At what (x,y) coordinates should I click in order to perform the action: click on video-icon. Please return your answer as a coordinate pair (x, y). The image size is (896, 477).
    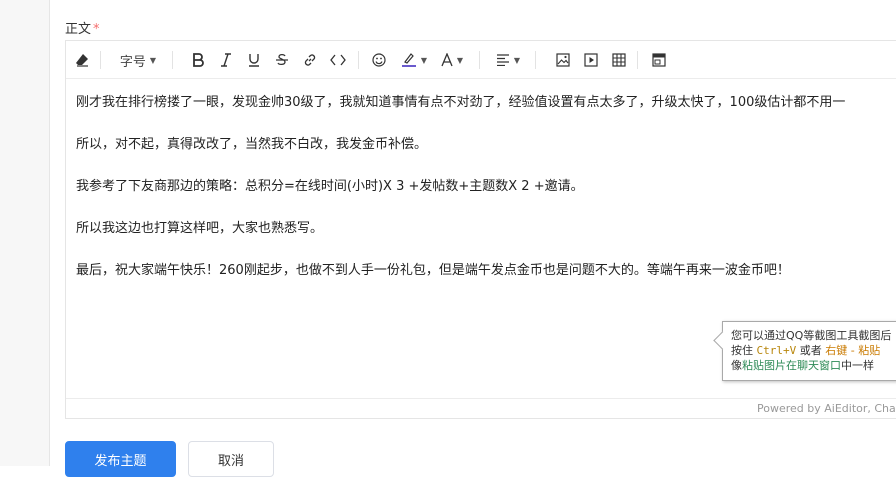
    Looking at the image, I should click on (591, 60).